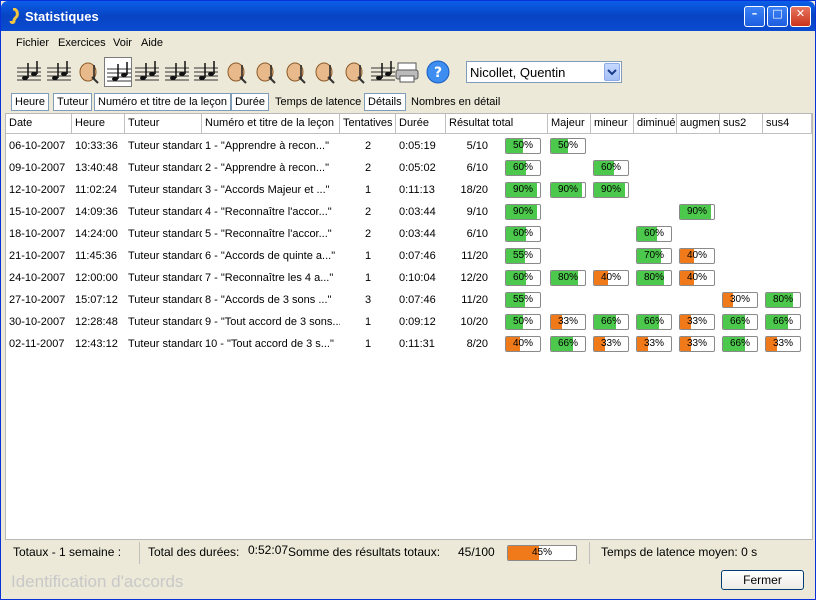 This screenshot has width=816, height=600. Describe the element at coordinates (88, 72) in the screenshot. I see `tutor-icon` at that location.